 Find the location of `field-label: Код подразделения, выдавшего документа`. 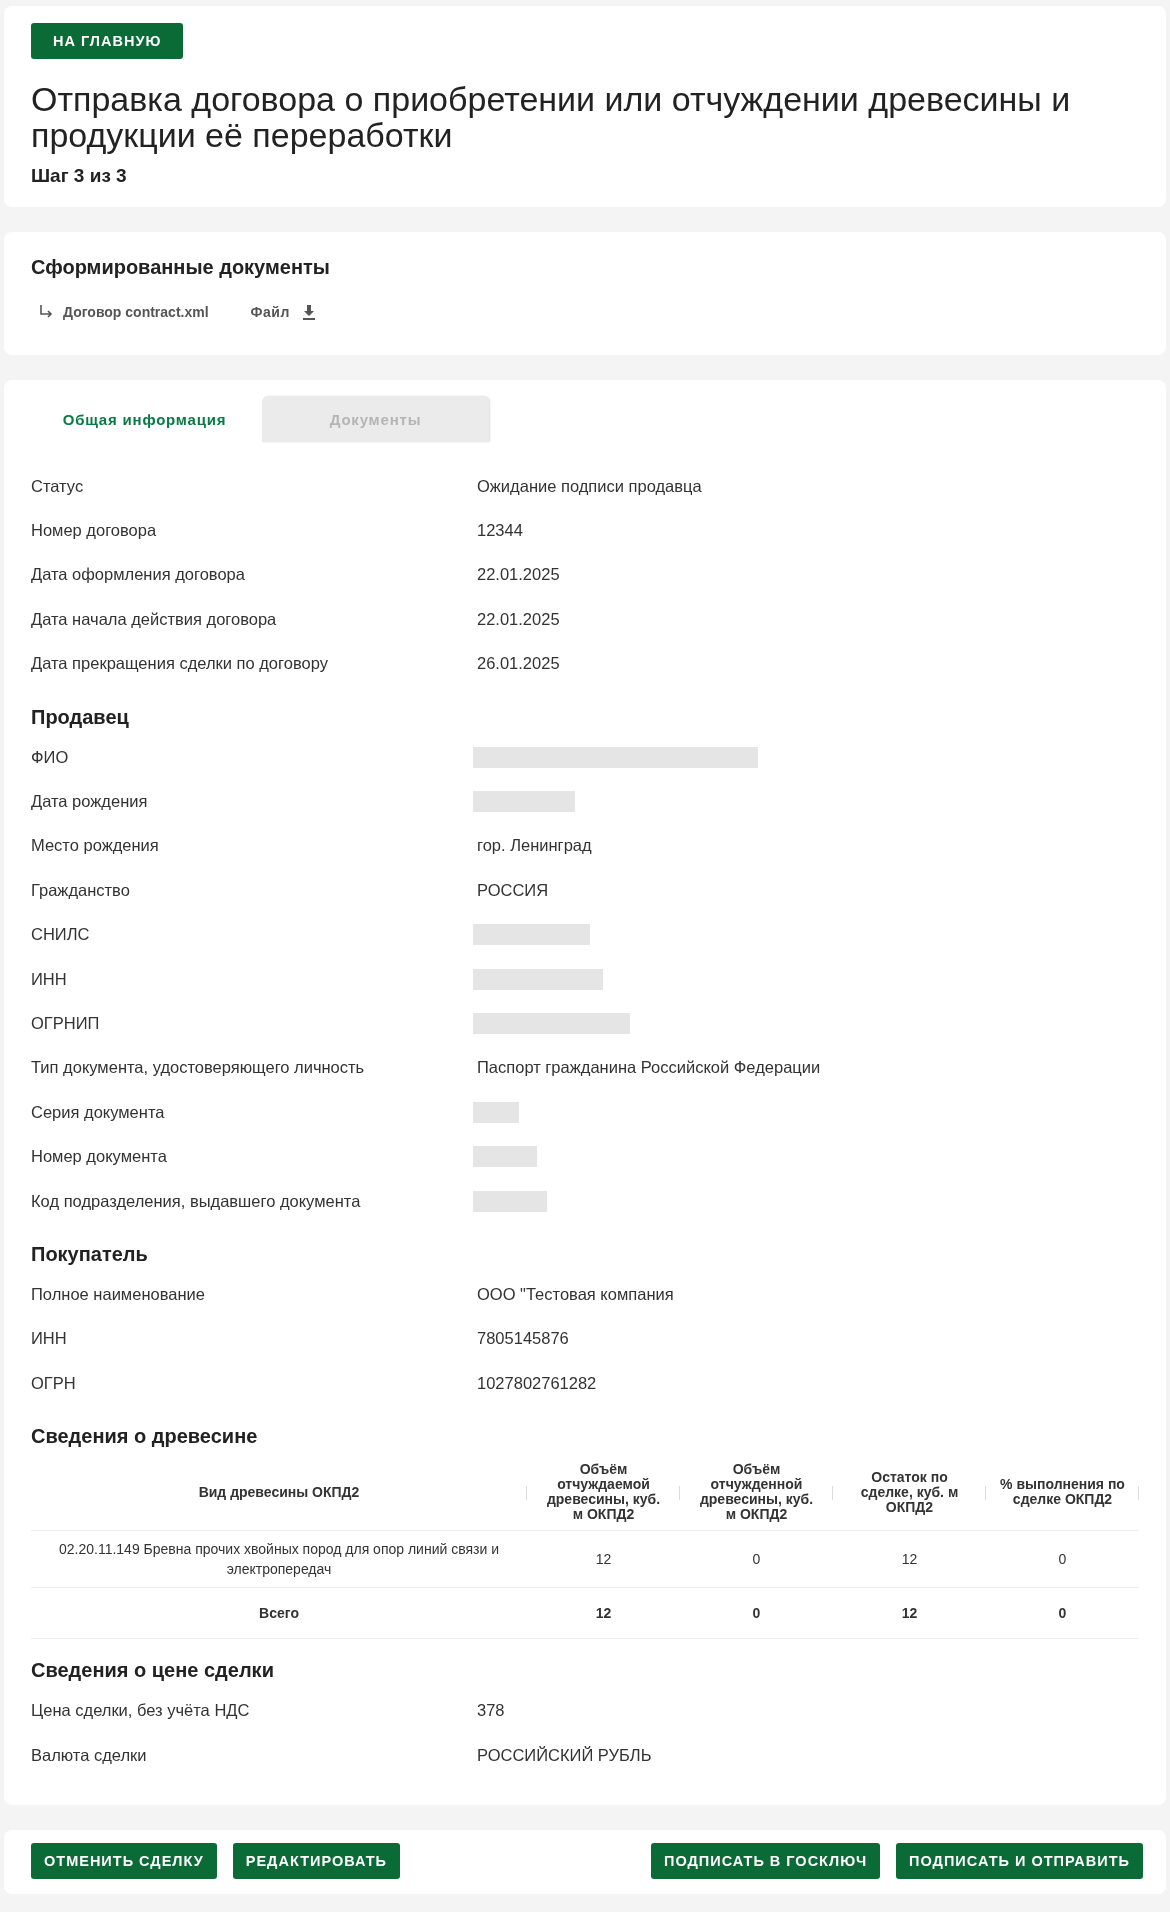

field-label: Код подразделения, выдавшего документа is located at coordinates (196, 1201).